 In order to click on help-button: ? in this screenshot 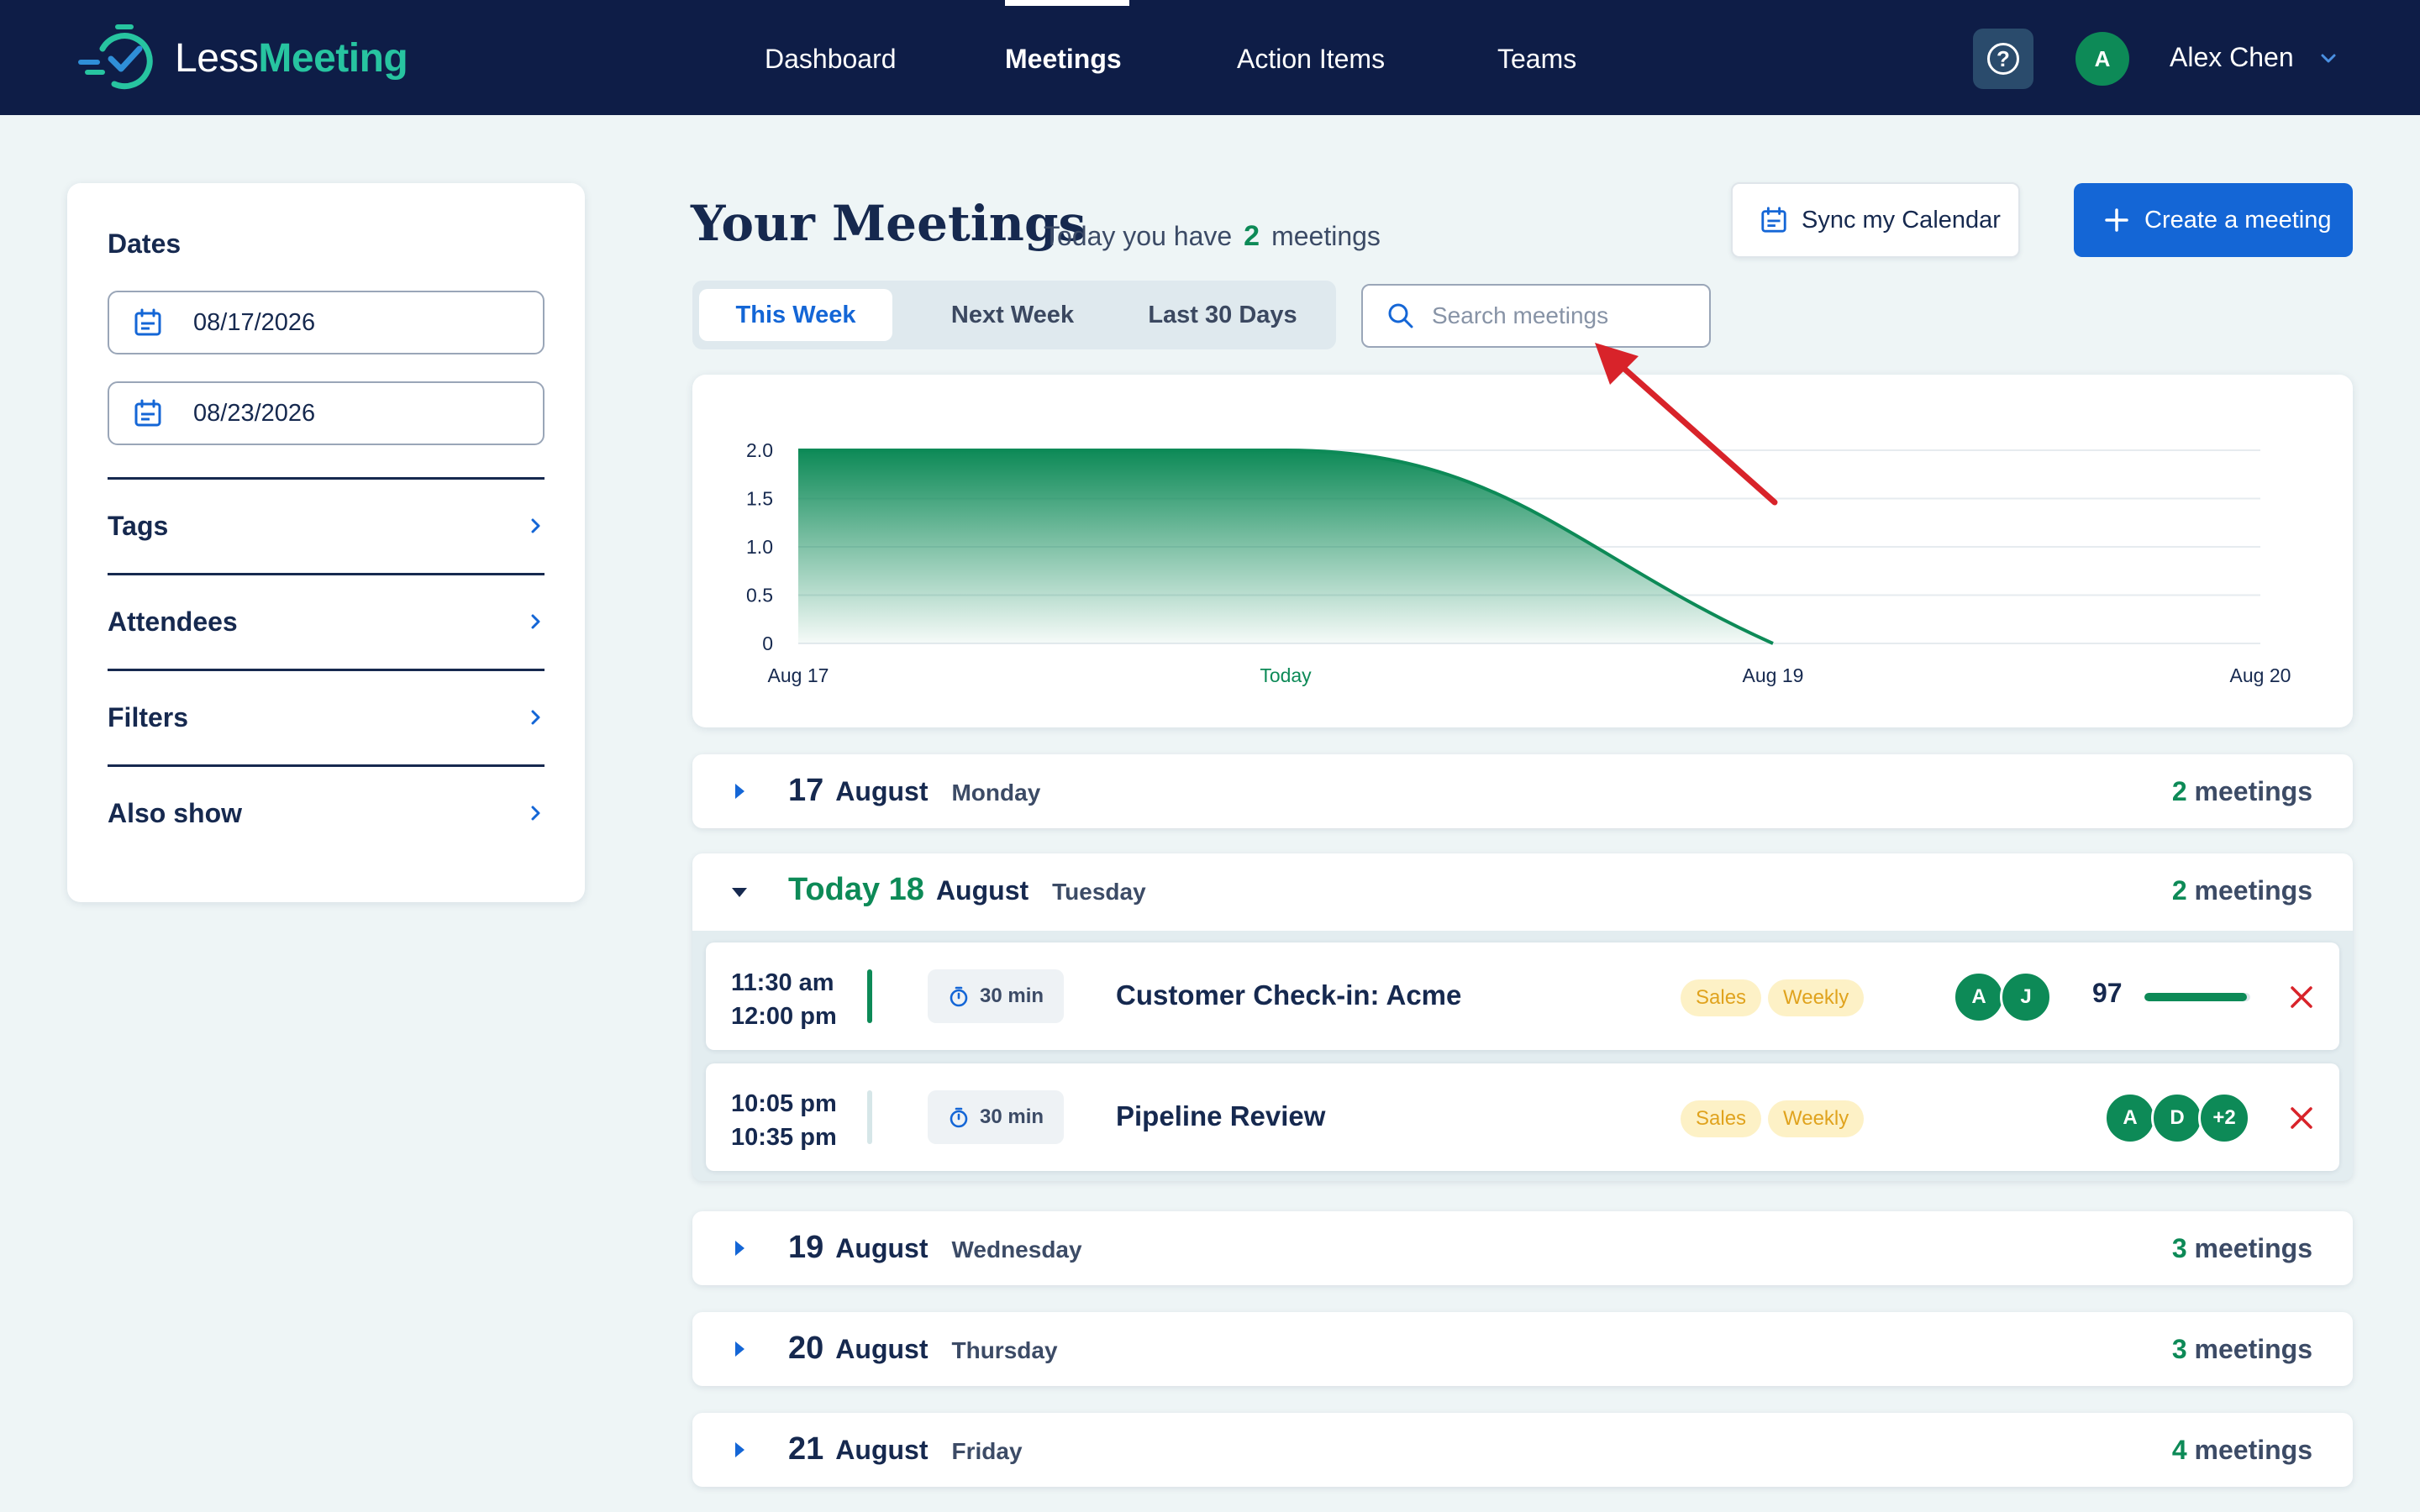, I will do `click(2003, 59)`.